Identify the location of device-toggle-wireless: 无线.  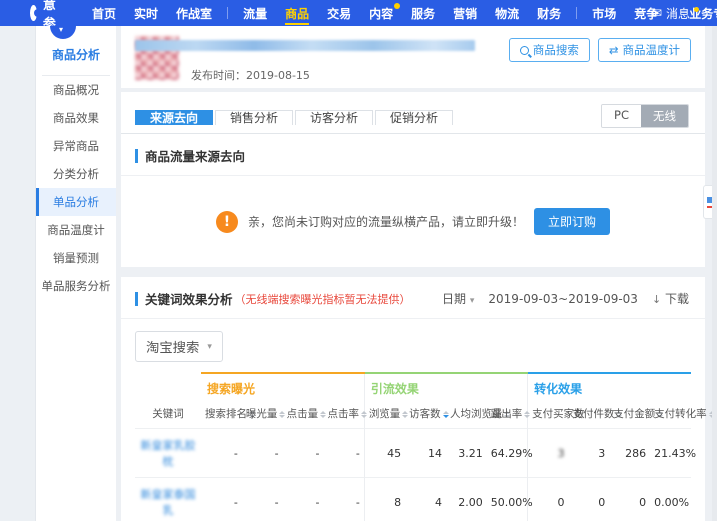
(664, 116).